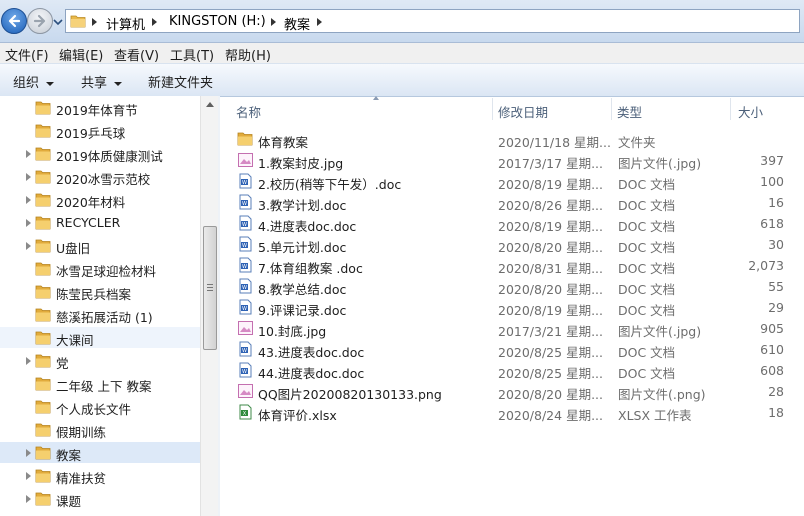  What do you see at coordinates (519, 370) in the screenshot?
I see `file-row: W 44.进度表doc.doc 2020/8/25 星期... DOC 文档 608` at bounding box center [519, 370].